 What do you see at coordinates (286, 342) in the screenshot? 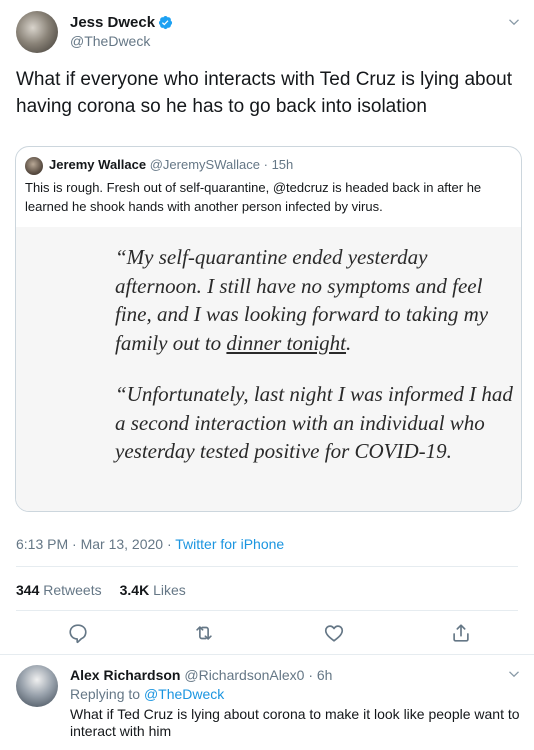
I see `quote-image-text-underlined: dinner tonight` at bounding box center [286, 342].